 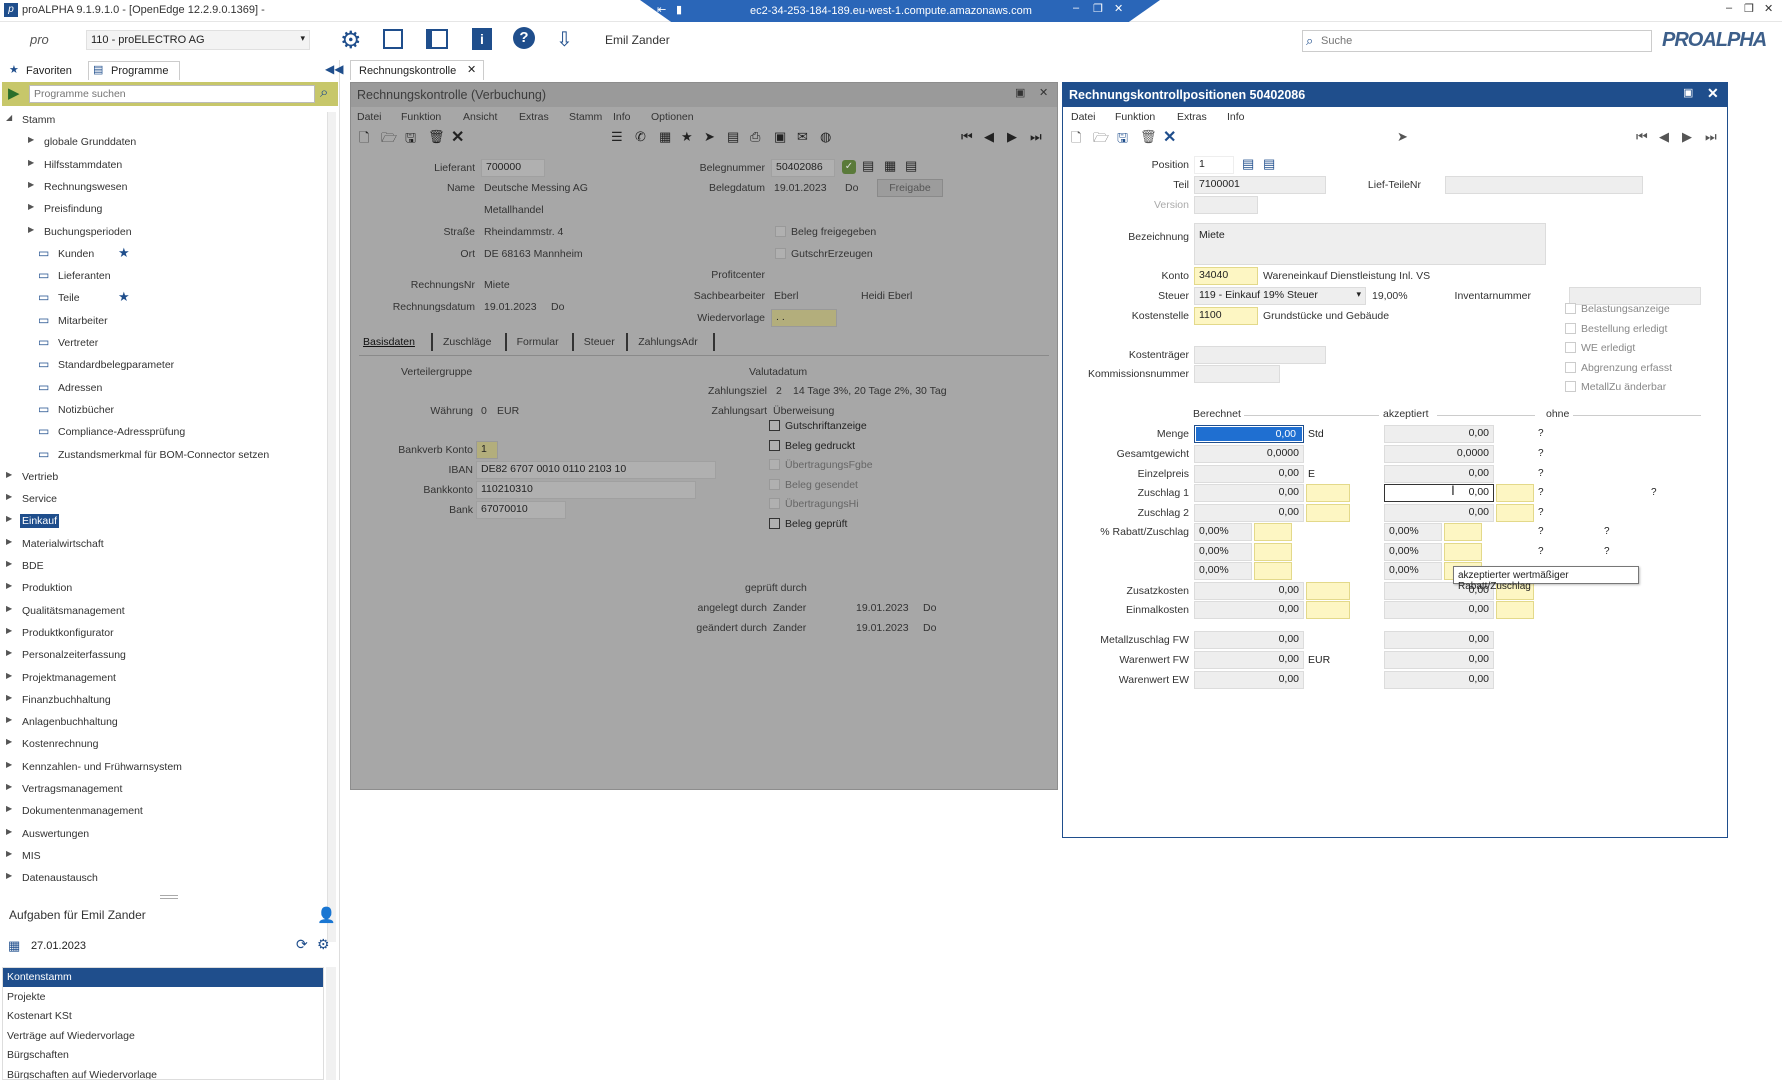 What do you see at coordinates (1214, 165) in the screenshot?
I see `position-field: 1` at bounding box center [1214, 165].